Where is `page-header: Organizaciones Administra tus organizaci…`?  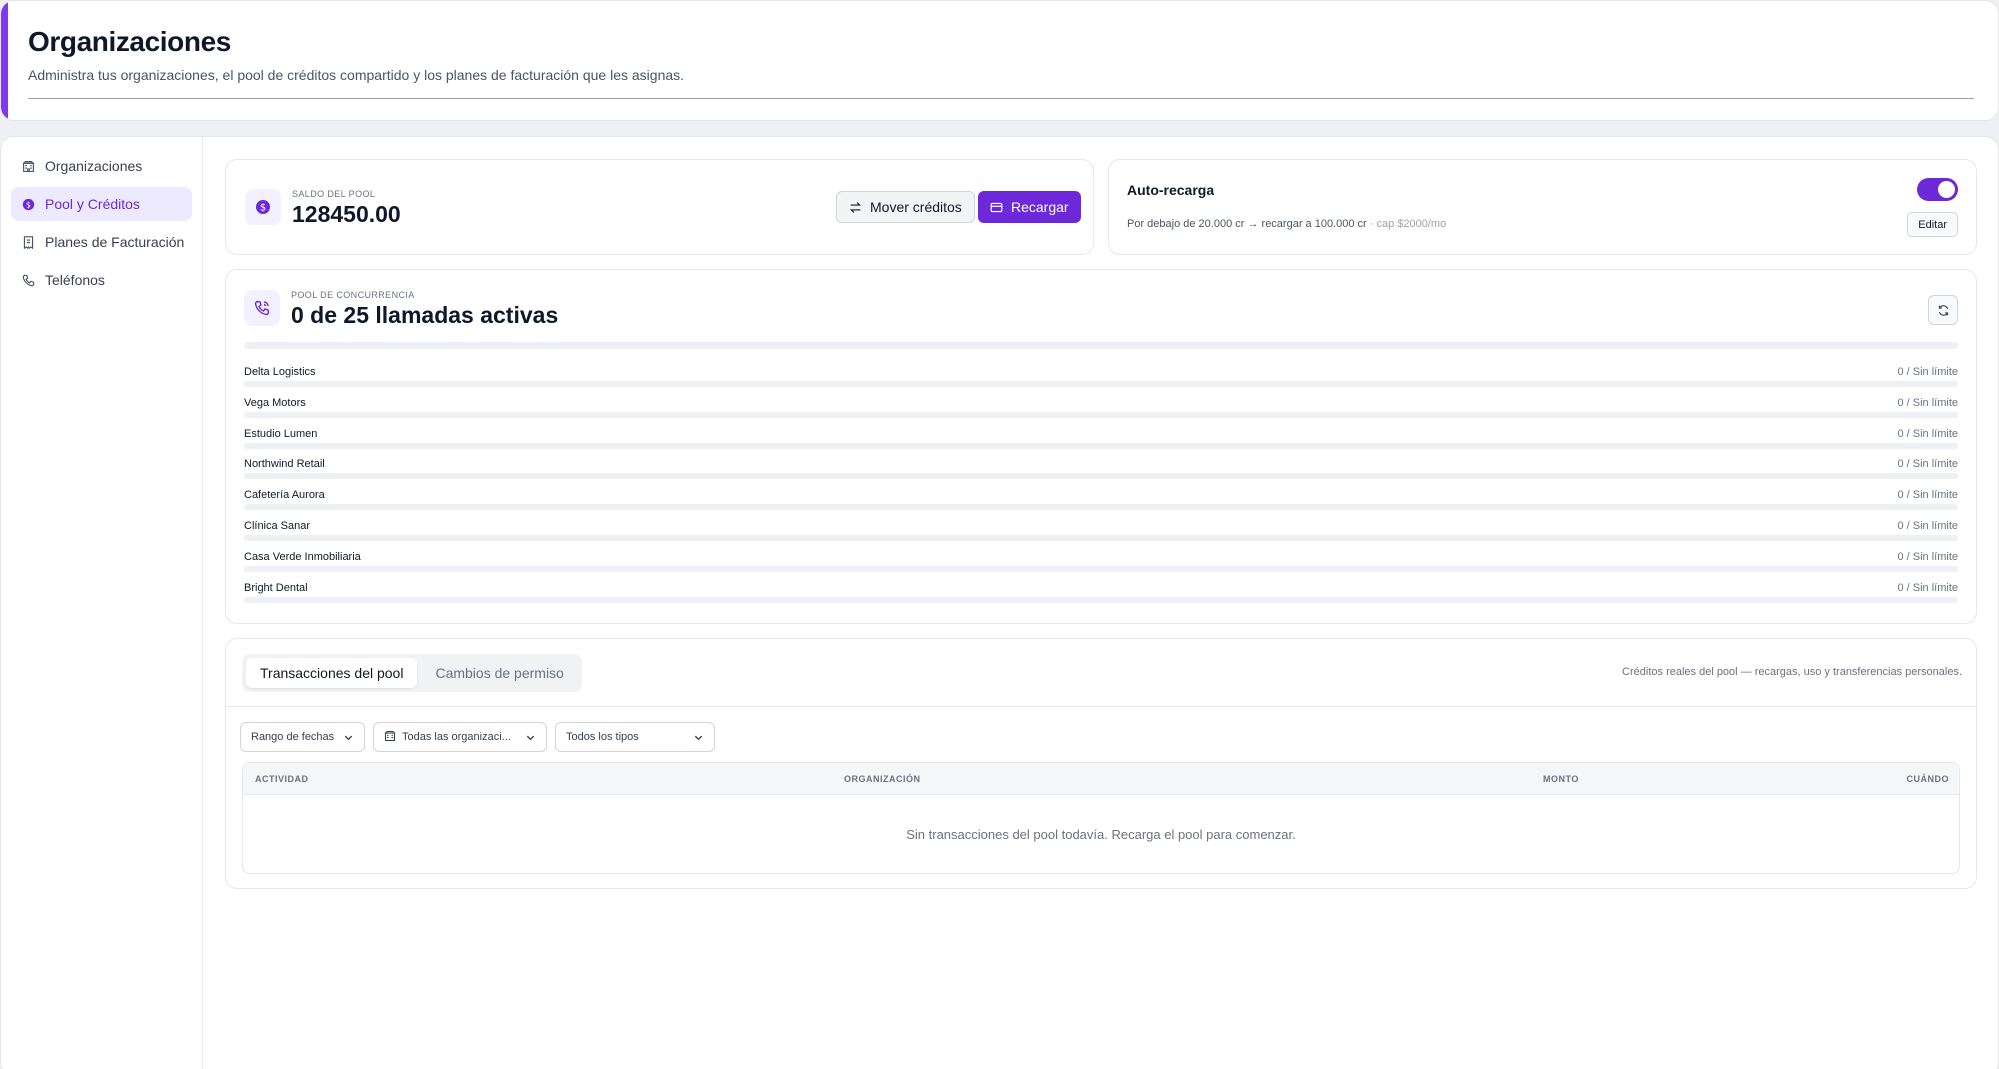 page-header: Organizaciones Administra tus organizaci… is located at coordinates (999, 60).